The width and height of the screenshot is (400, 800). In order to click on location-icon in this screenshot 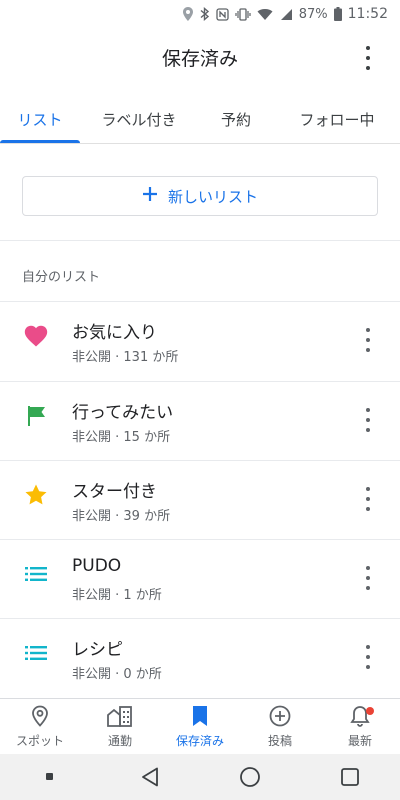, I will do `click(188, 14)`.